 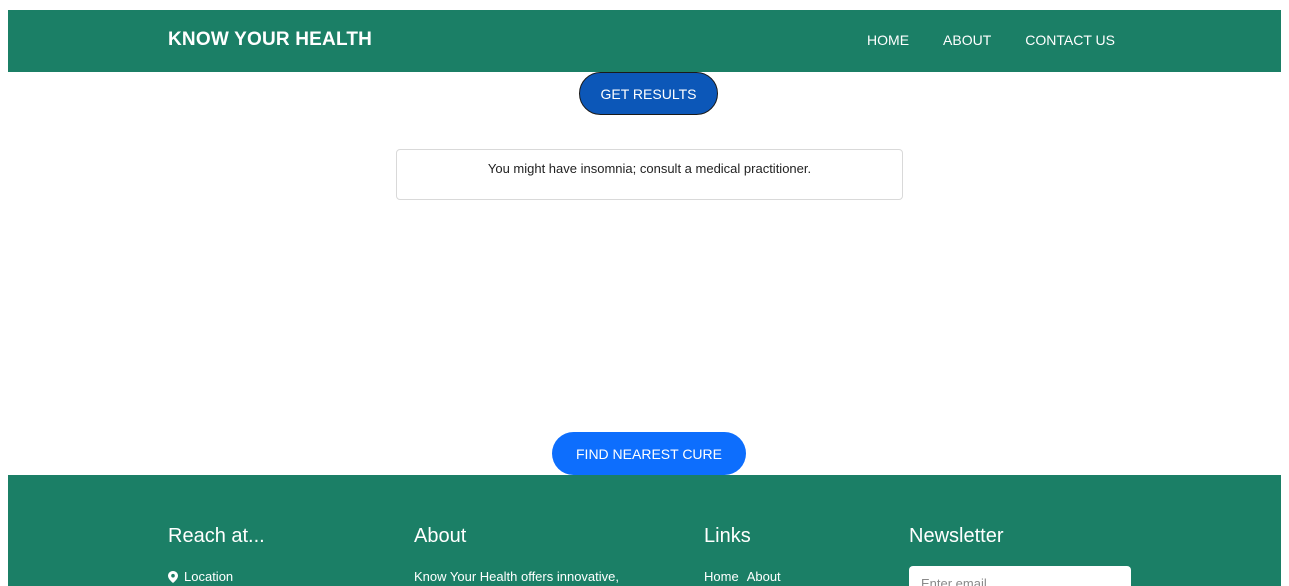 What do you see at coordinates (721, 576) in the screenshot?
I see `footer-link-home: Home` at bounding box center [721, 576].